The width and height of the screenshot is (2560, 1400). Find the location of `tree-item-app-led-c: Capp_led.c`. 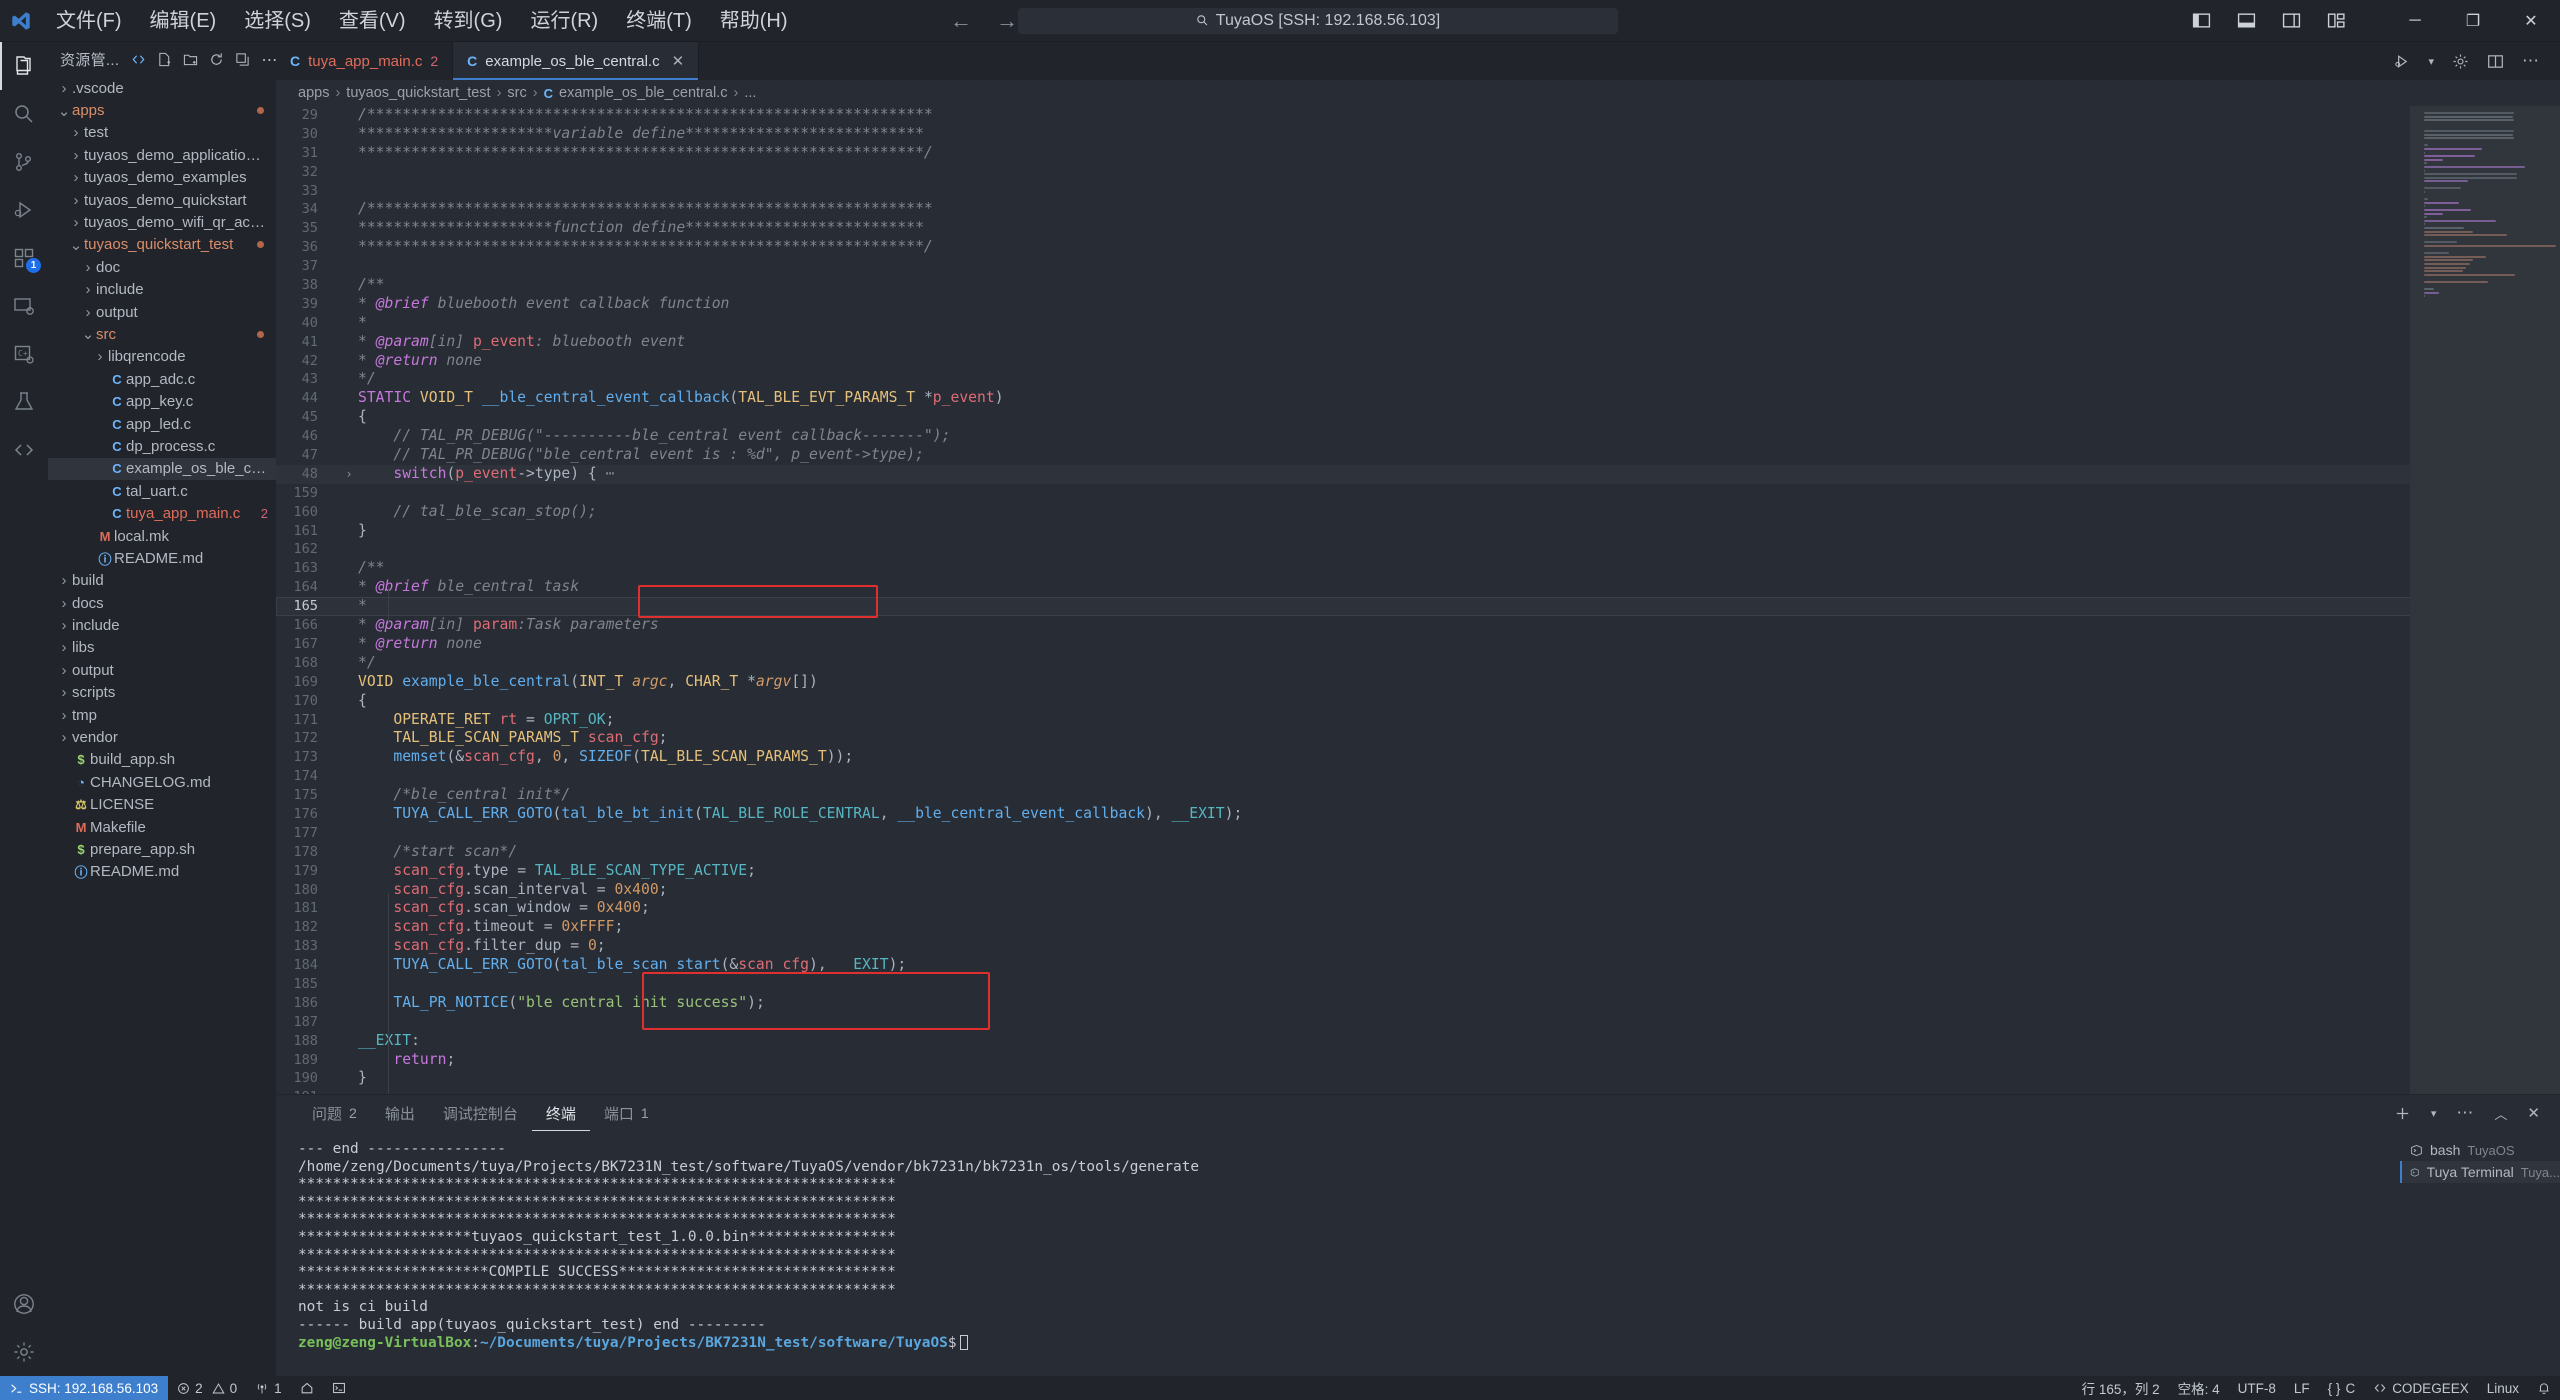

tree-item-app-led-c: Capp_led.c is located at coordinates (162, 424).